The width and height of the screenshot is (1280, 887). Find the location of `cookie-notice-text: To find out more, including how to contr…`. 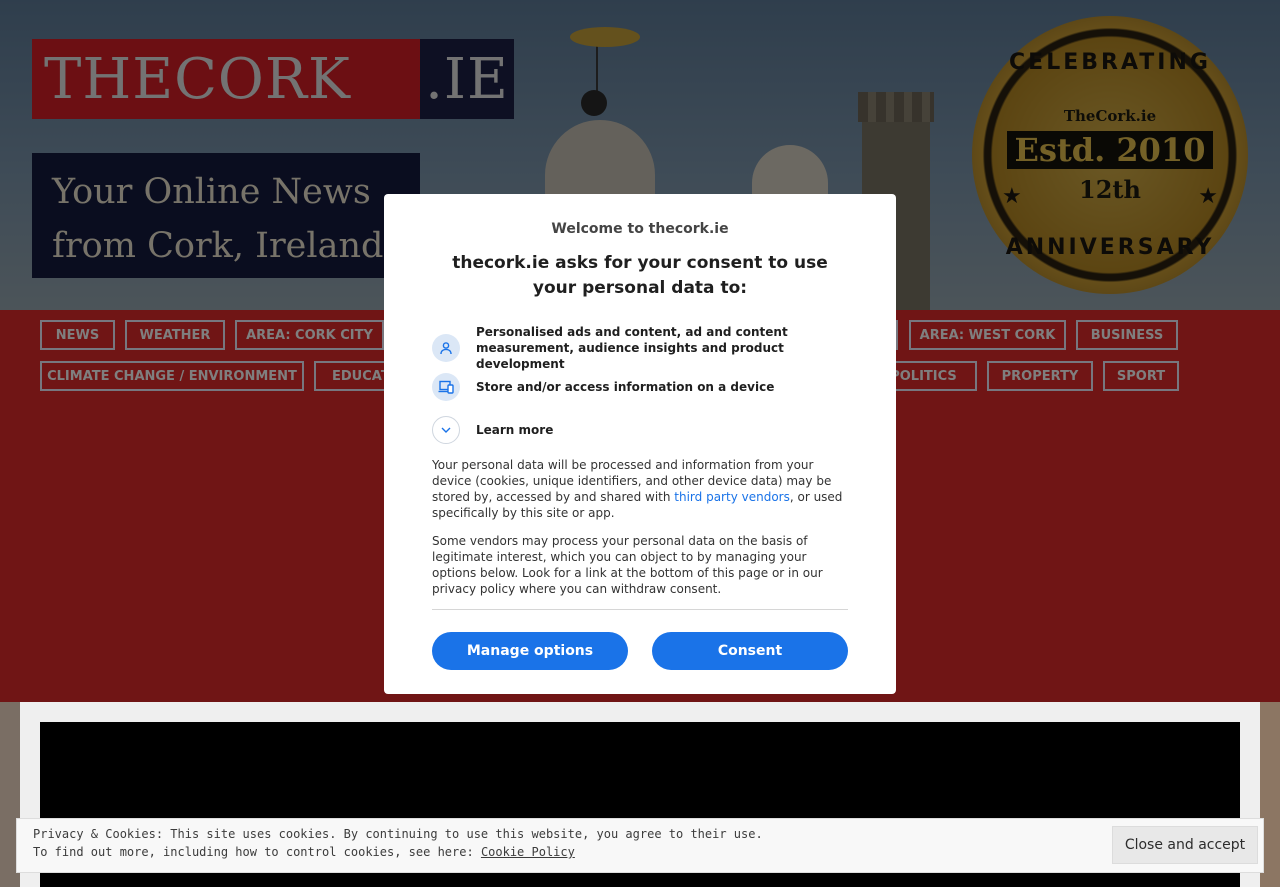

cookie-notice-text: To find out more, including how to contr… is located at coordinates (257, 852).